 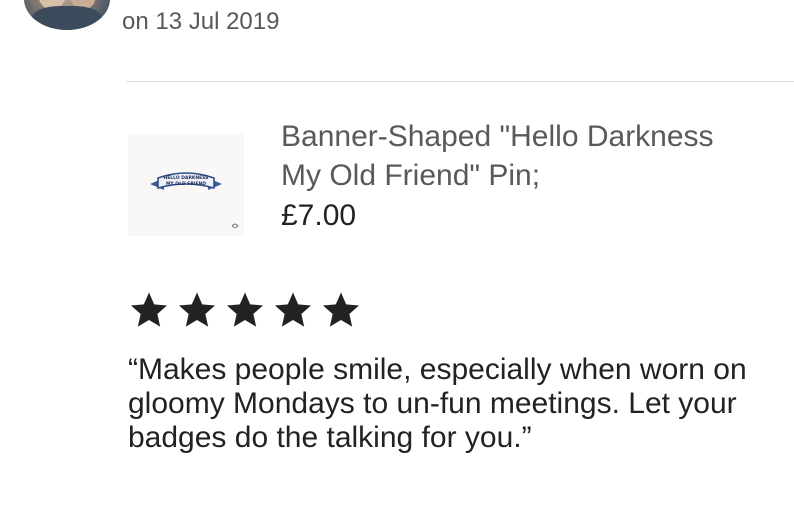 What do you see at coordinates (194, 200) in the screenshot?
I see `banner-pin-image: HELLO DARKNESS MY OLD FRIEND` at bounding box center [194, 200].